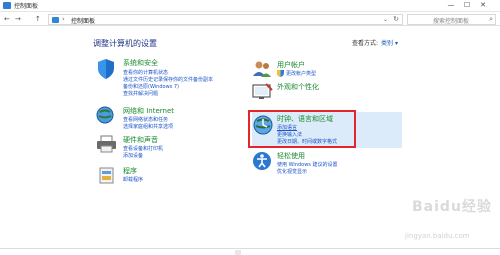 This screenshot has height=255, width=500. I want to click on category-title: 硬件和声音, so click(140, 140).